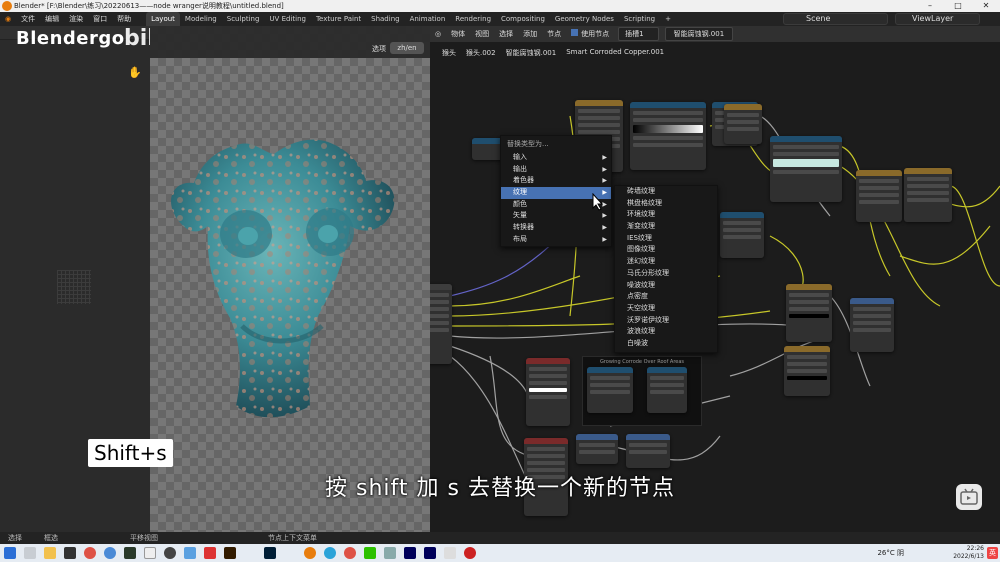  What do you see at coordinates (70, 553) in the screenshot?
I see `notion-icon` at bounding box center [70, 553].